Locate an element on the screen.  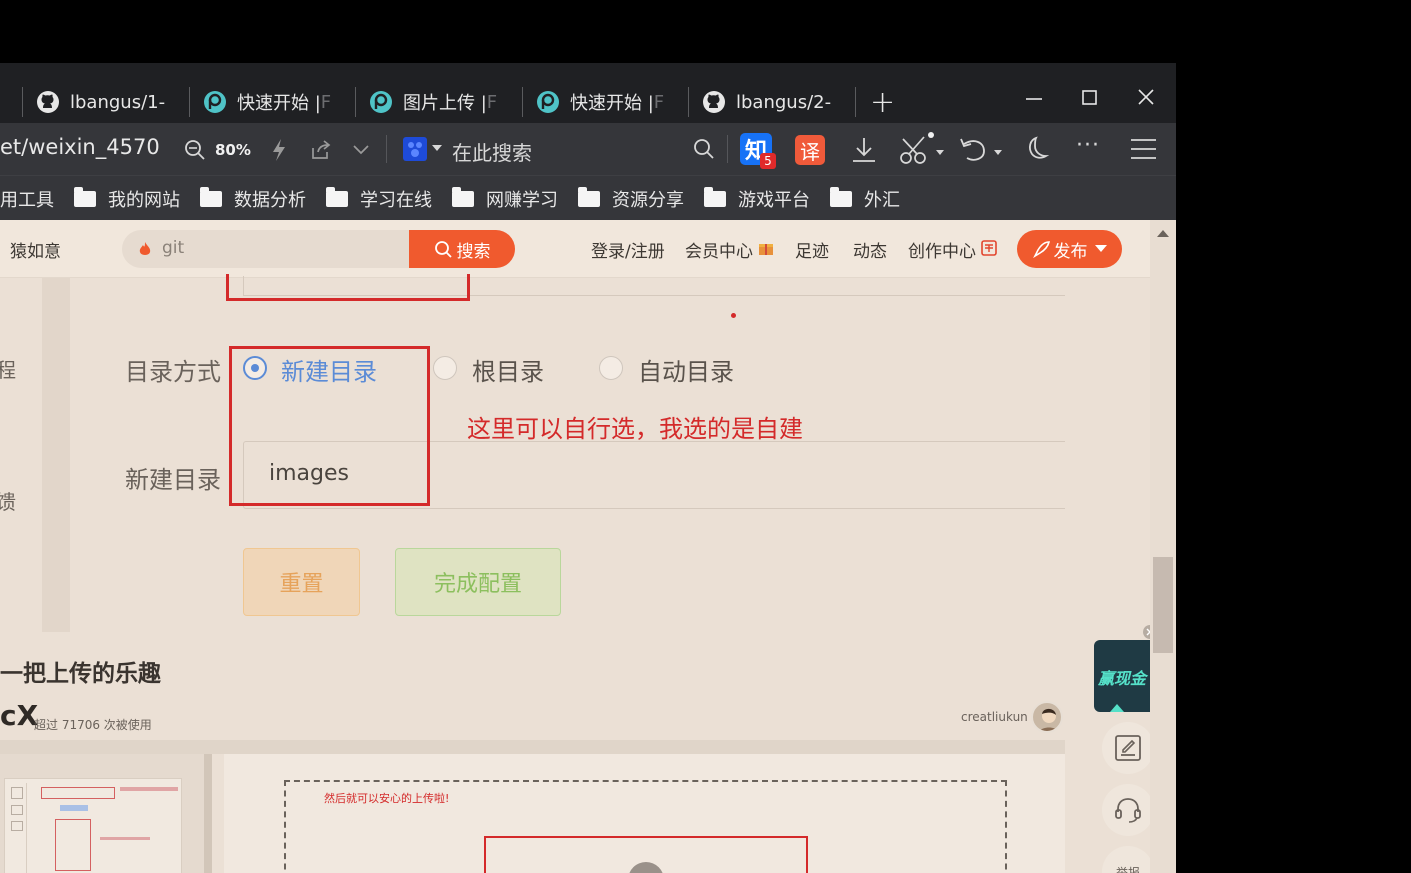
avatar is located at coordinates (1047, 717).